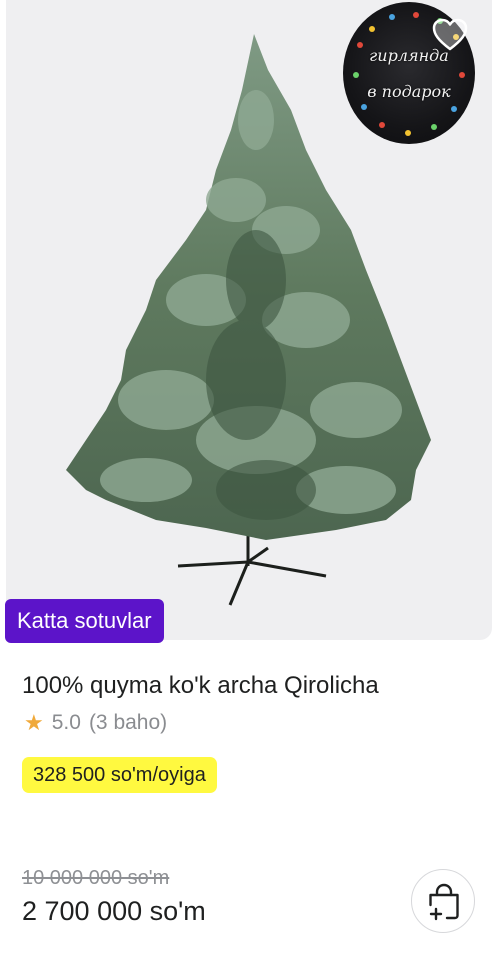 The image size is (492, 968). Describe the element at coordinates (84, 621) in the screenshot. I see `best-seller-badge: Katta sotuvlar` at that location.